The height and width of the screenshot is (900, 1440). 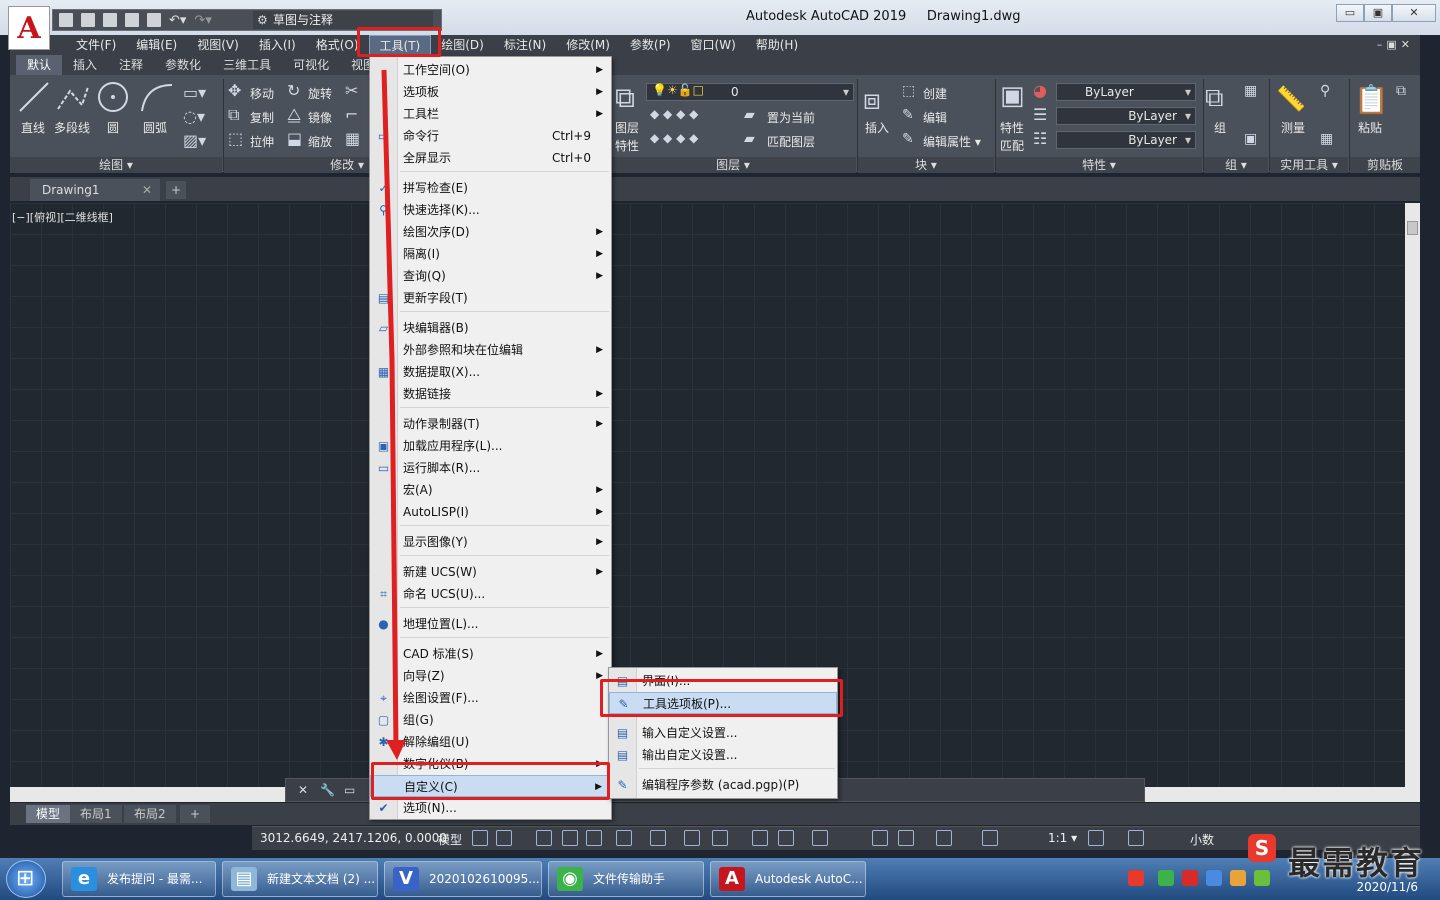 I want to click on menu-item-cad-standards: CAD 标准(S) ▶, so click(x=490, y=654).